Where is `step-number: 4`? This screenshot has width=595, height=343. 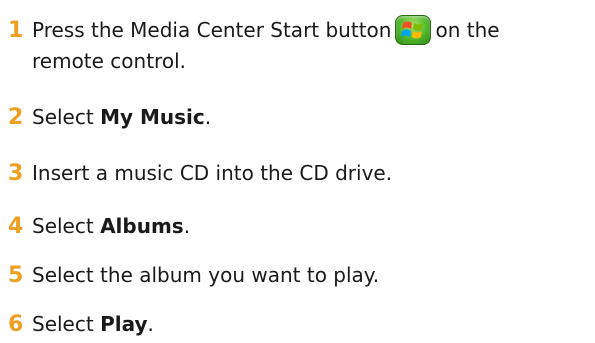
step-number: 4 is located at coordinates (16, 226).